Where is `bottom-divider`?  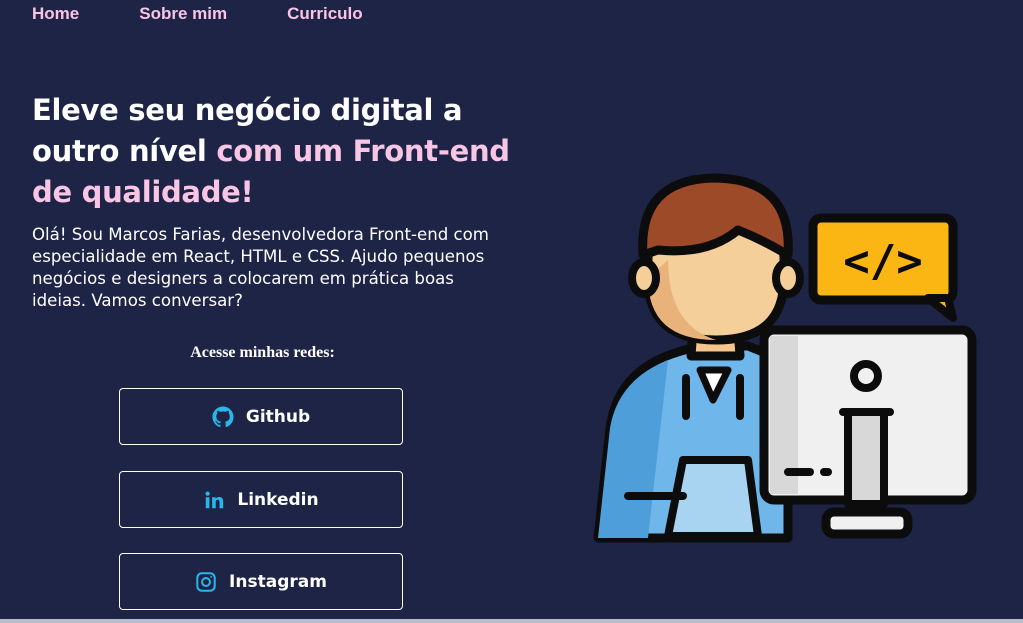
bottom-divider is located at coordinates (511, 621).